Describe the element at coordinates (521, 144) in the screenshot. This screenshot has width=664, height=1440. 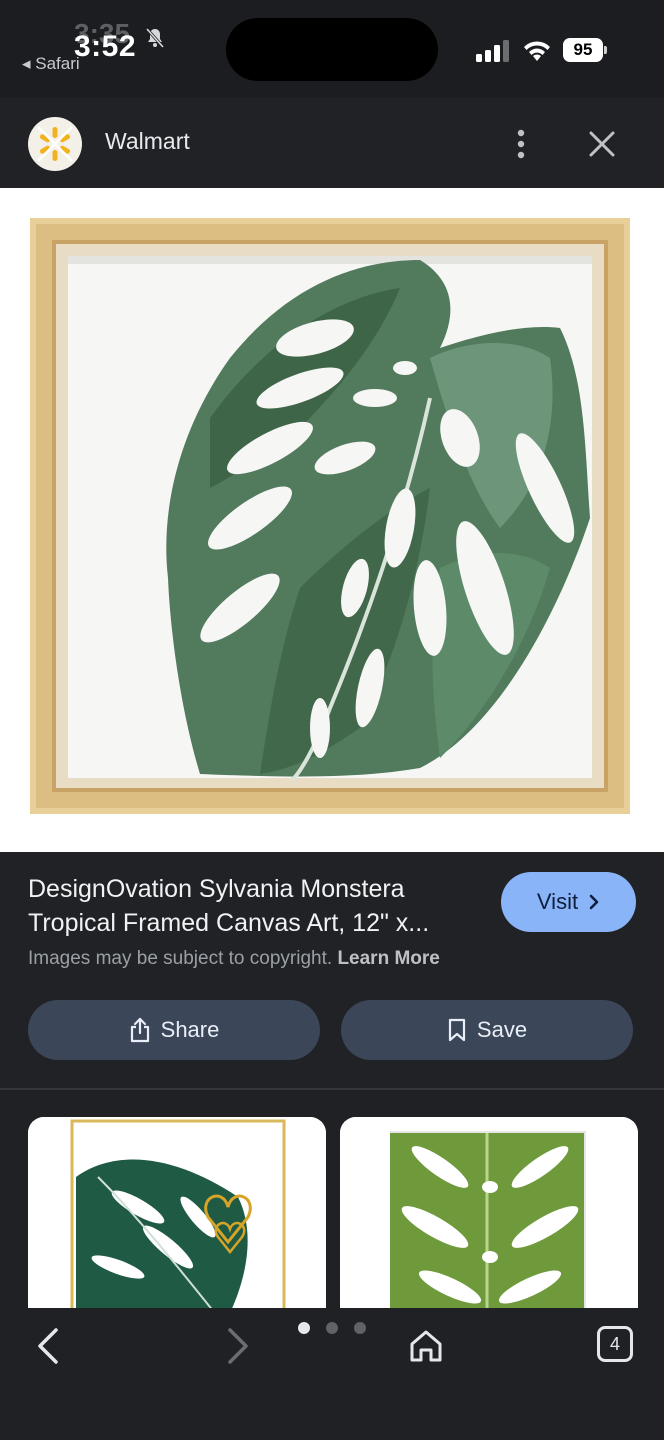
I see `more-options-icon` at that location.